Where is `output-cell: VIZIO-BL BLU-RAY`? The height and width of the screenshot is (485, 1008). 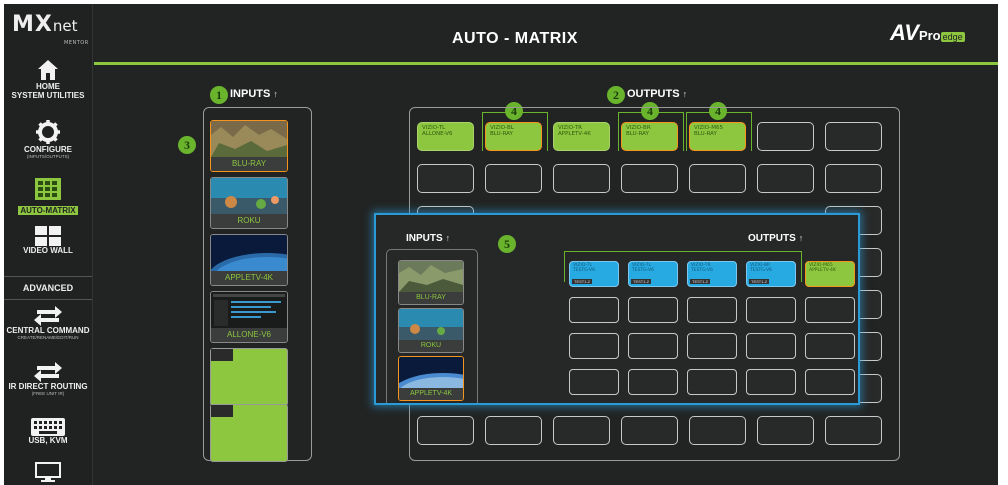
output-cell: VIZIO-BL BLU-RAY is located at coordinates (513, 136).